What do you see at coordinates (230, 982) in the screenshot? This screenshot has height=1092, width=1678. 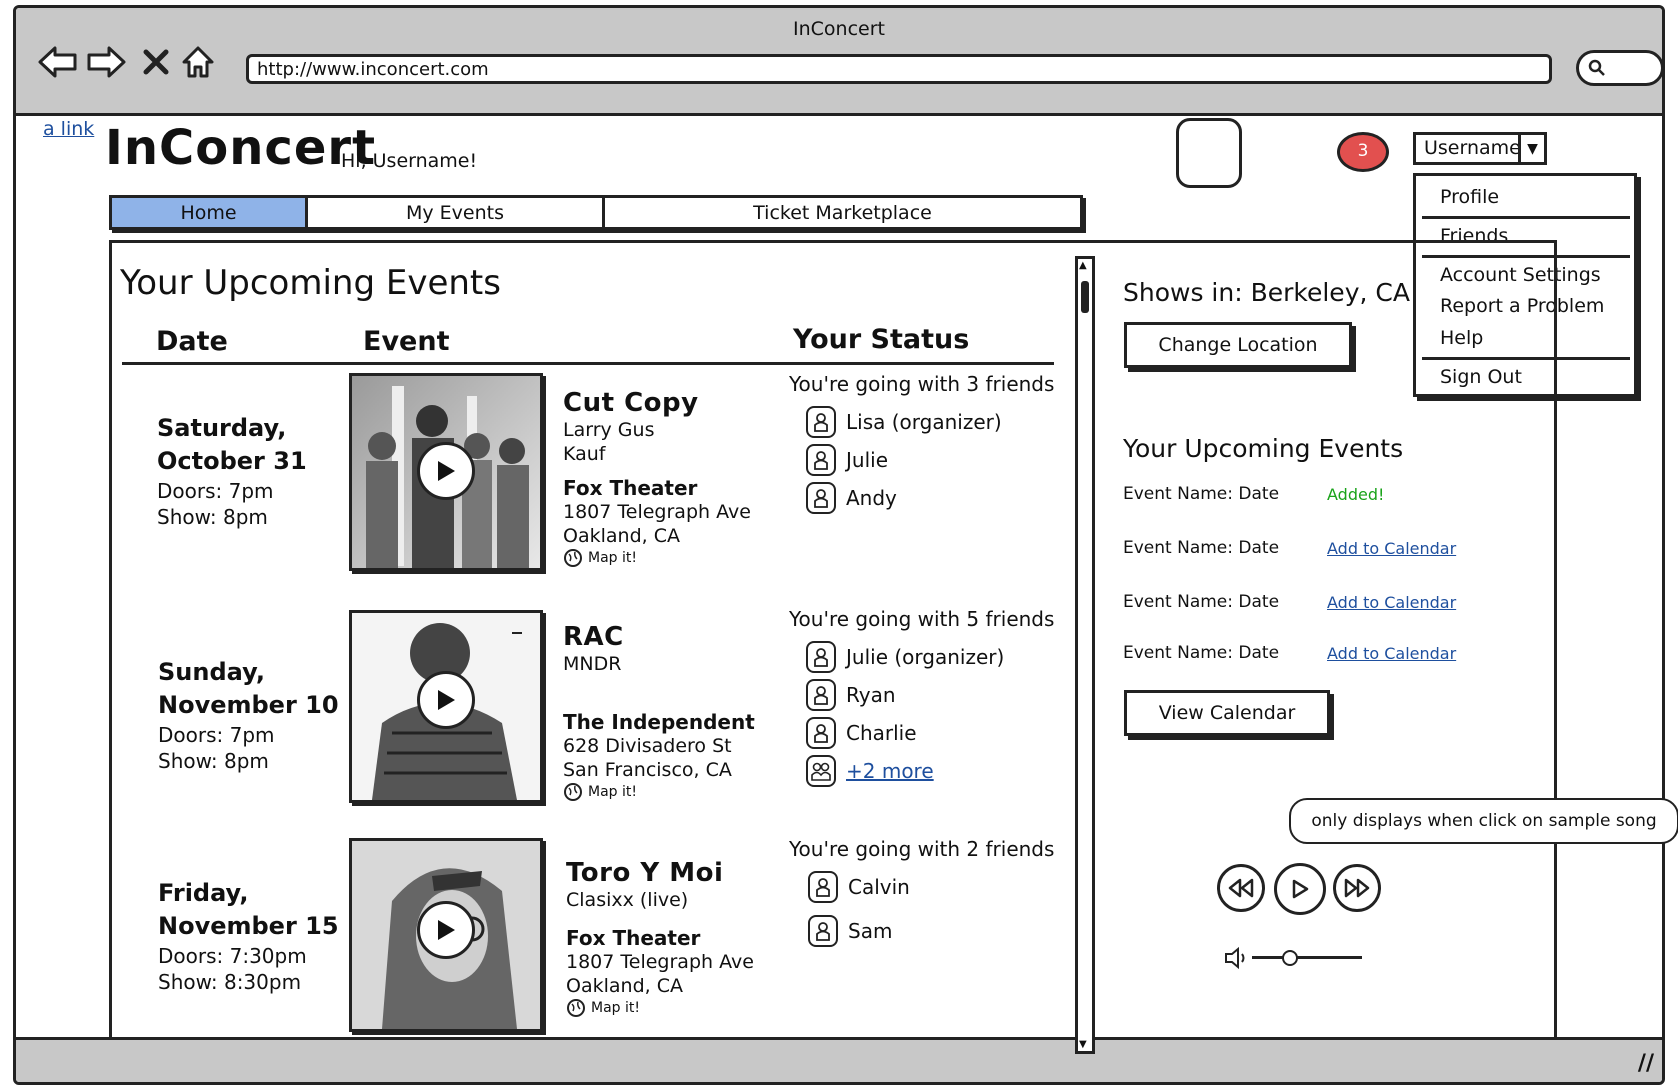 I see `event-show: Show: 8:30pm` at bounding box center [230, 982].